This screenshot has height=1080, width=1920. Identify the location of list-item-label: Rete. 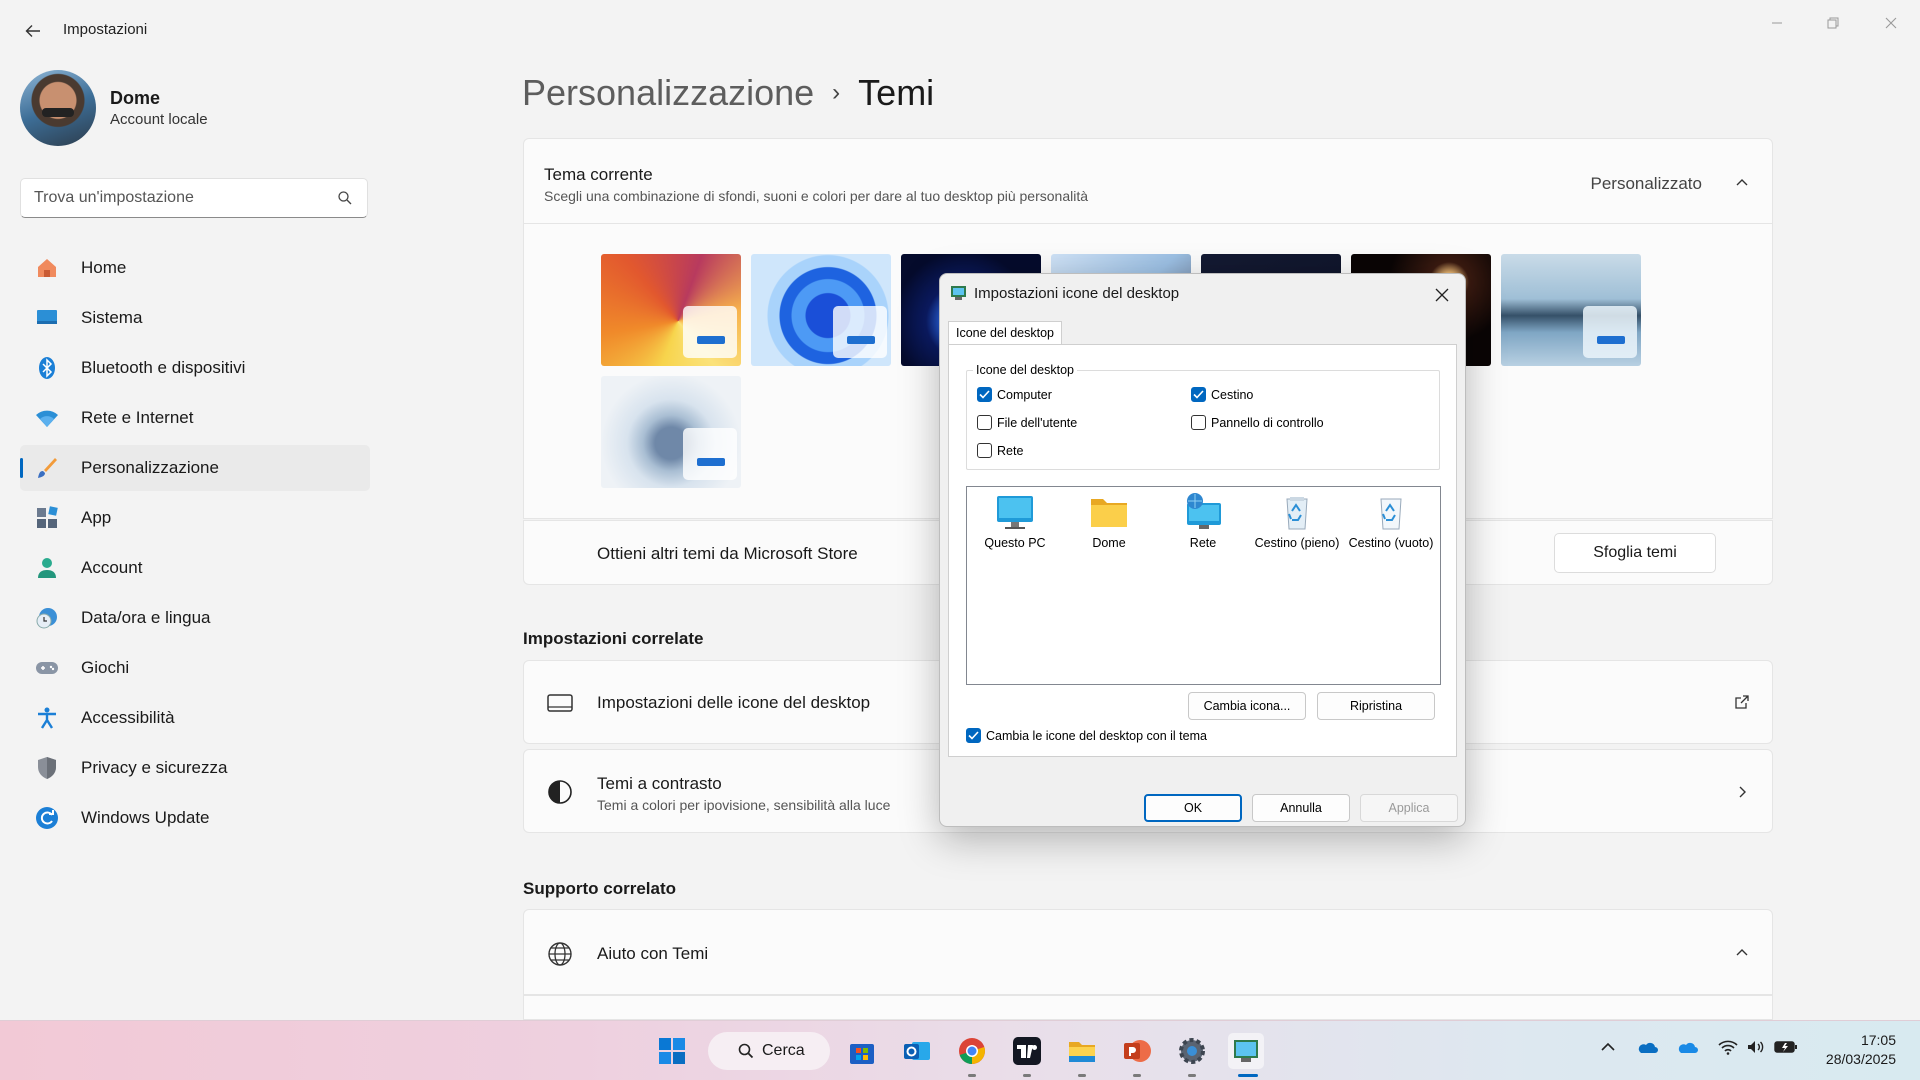
(1203, 543).